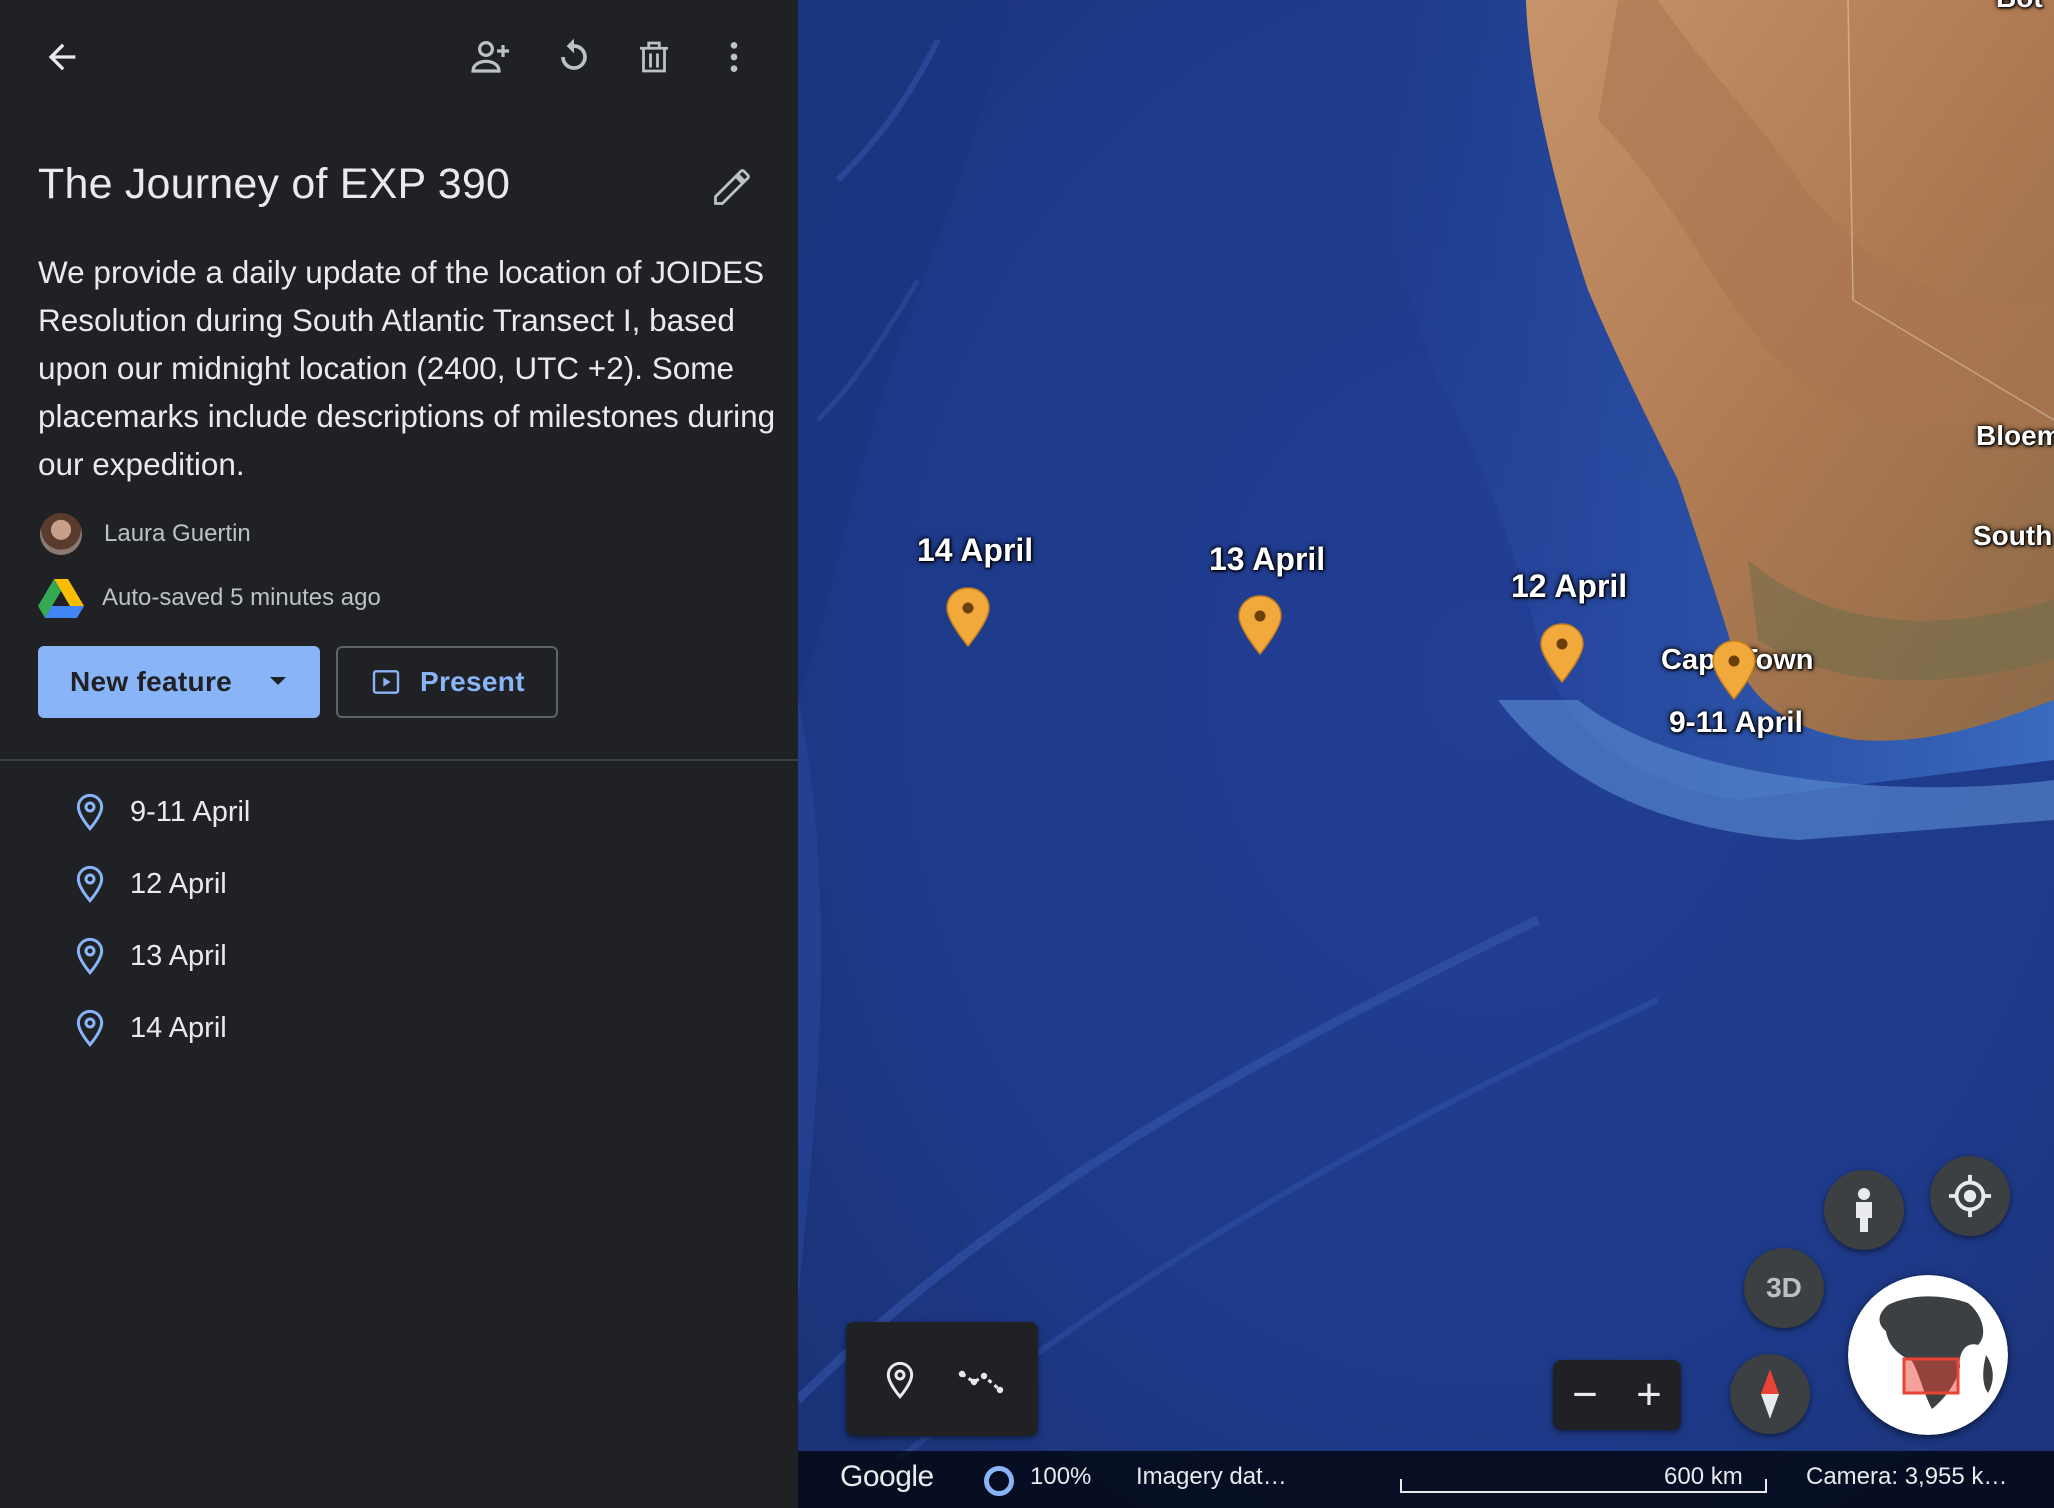 The image size is (2054, 1508). I want to click on present-slideshow-icon, so click(386, 682).